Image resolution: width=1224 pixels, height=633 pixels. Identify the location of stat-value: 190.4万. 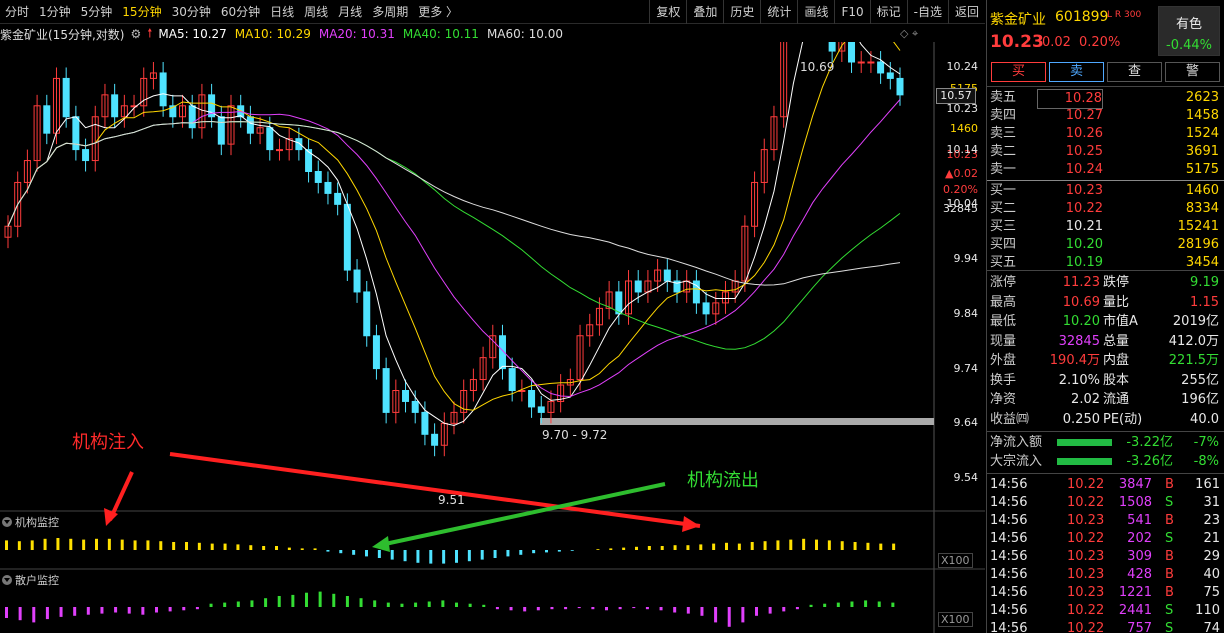
(1074, 360).